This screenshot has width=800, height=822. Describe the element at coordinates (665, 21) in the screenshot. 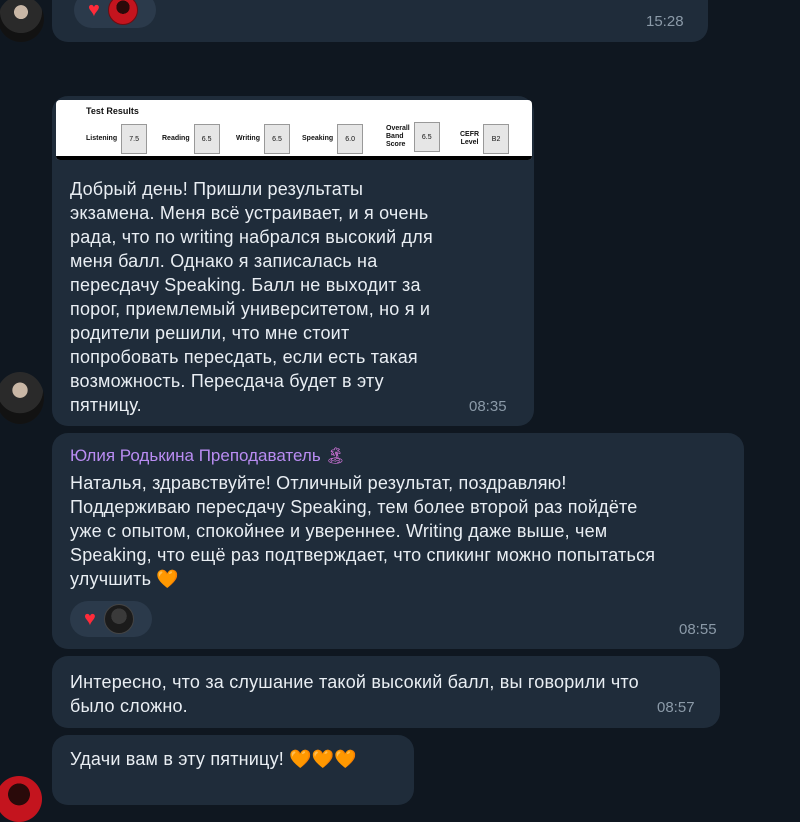

I see `message-time: 15:28` at that location.